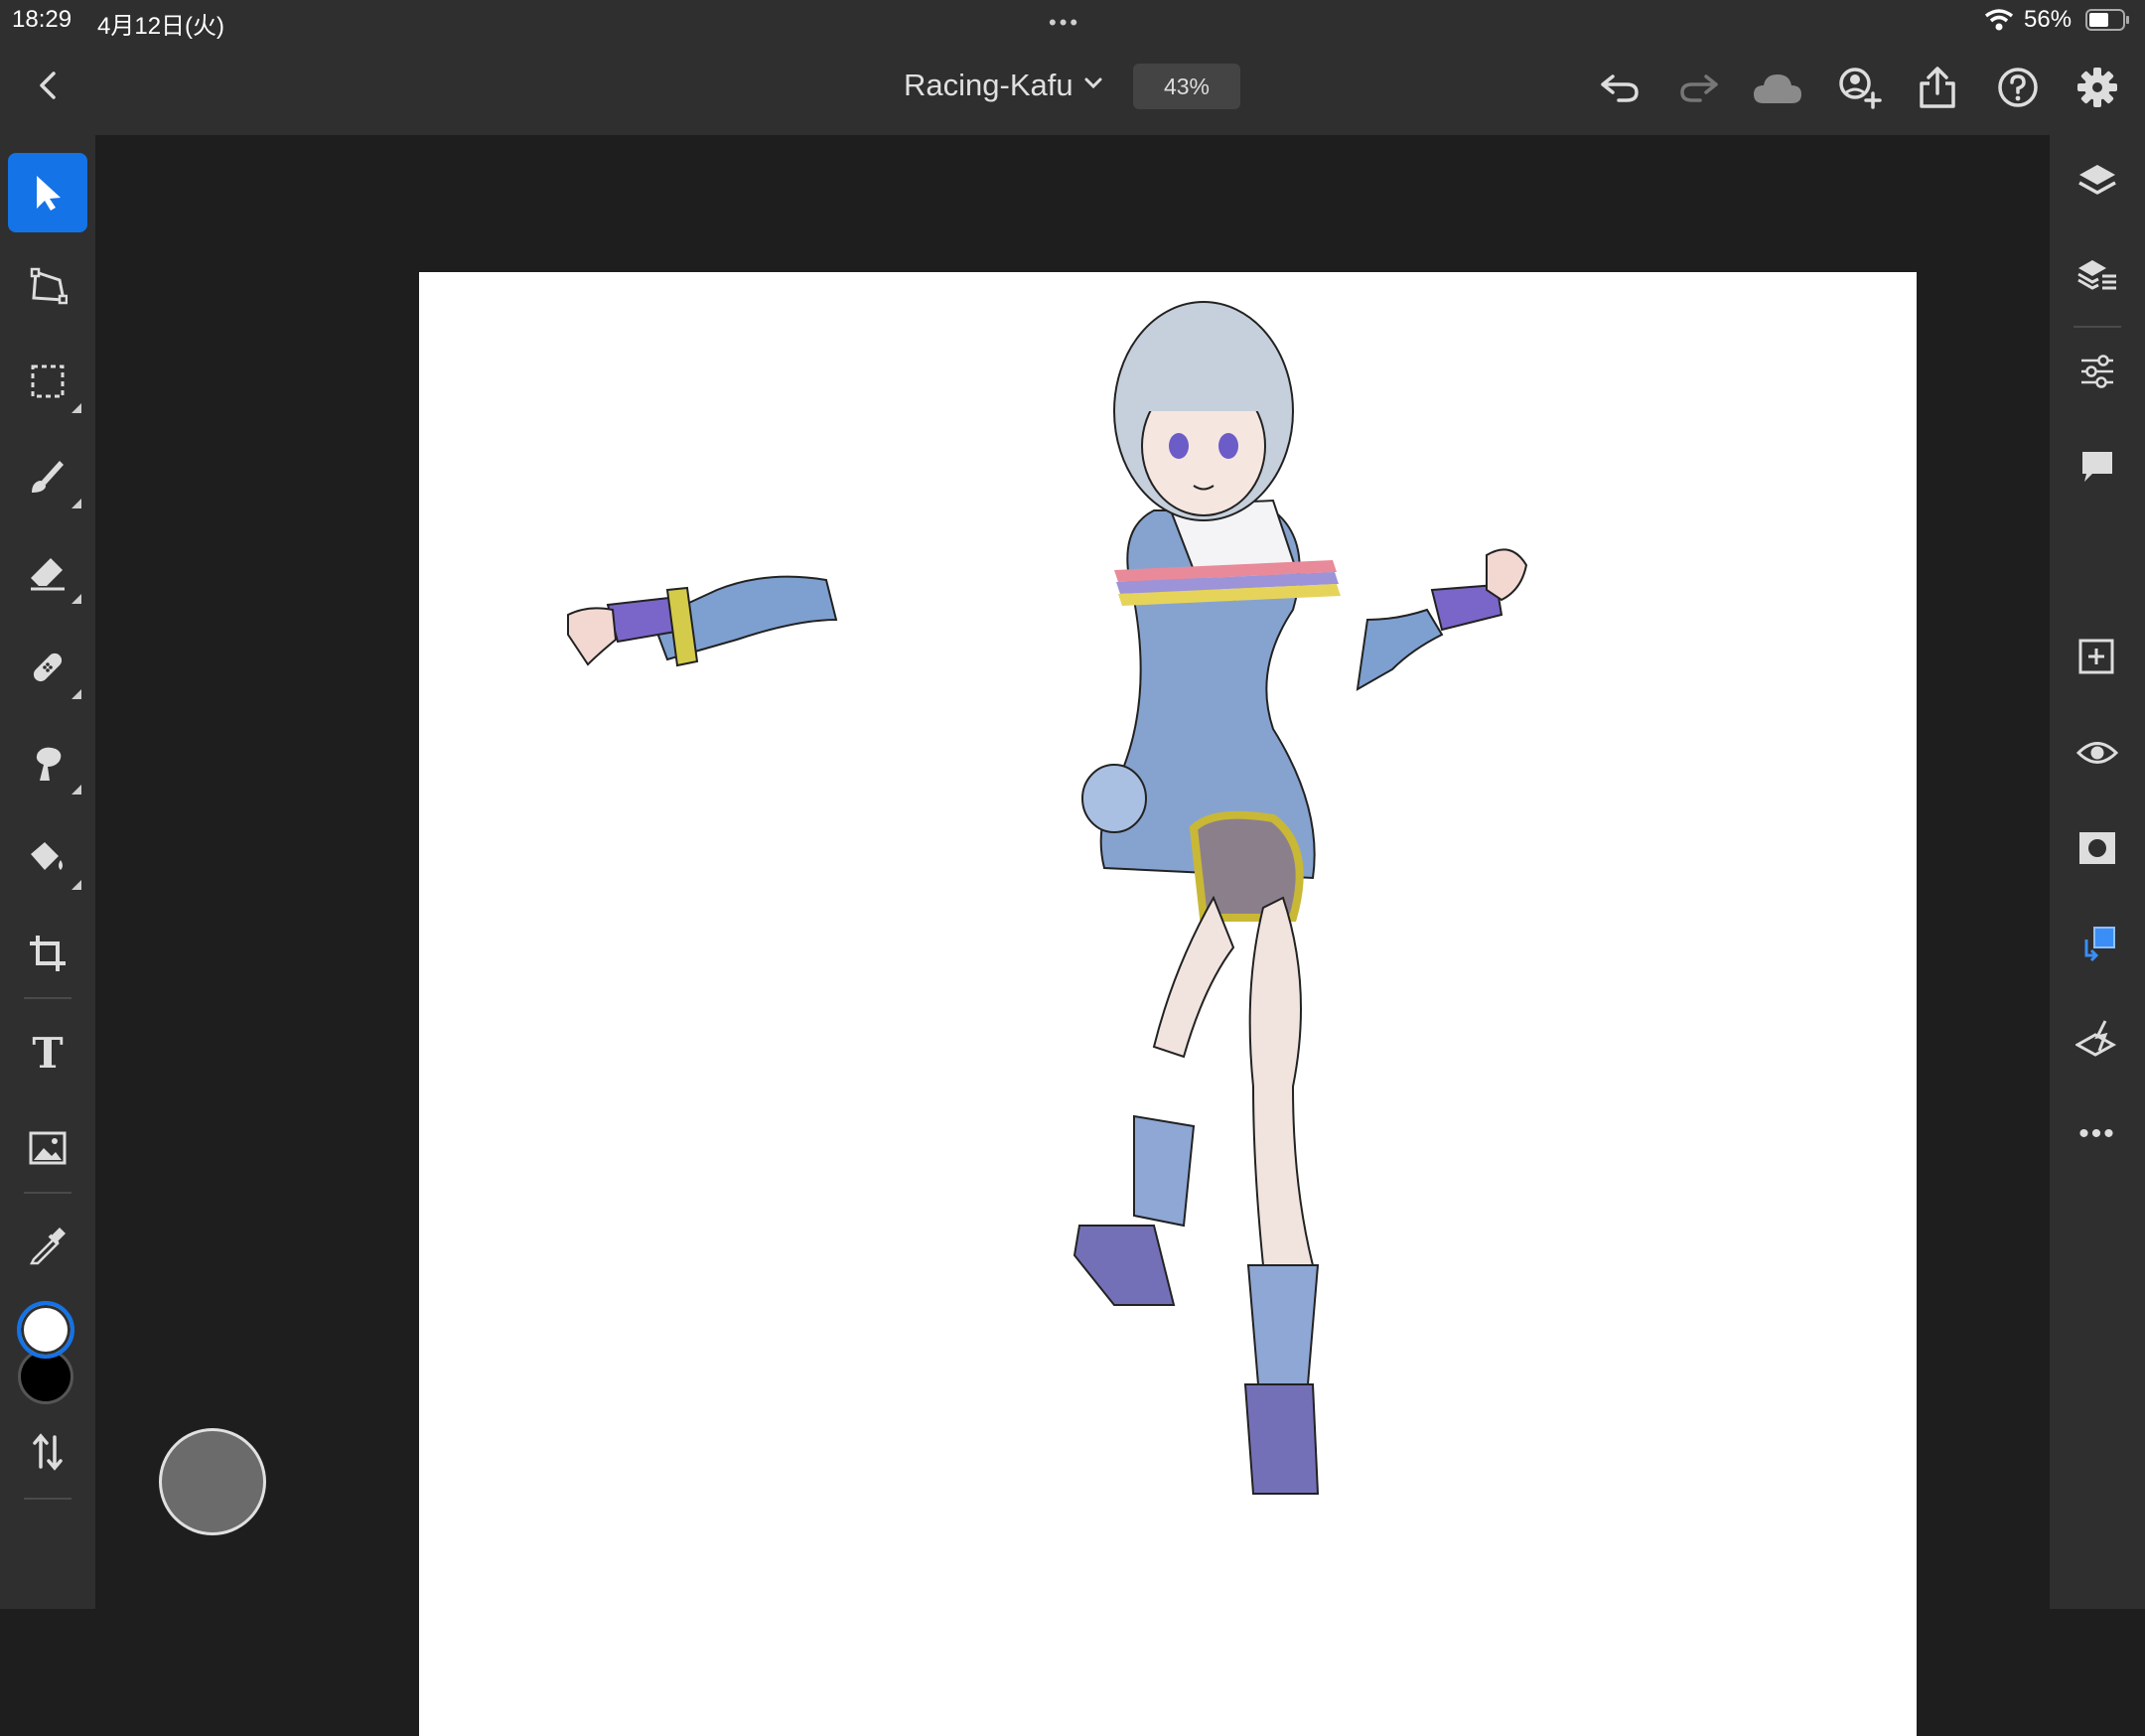 This screenshot has height=1736, width=2145. I want to click on type-icon: T, so click(48, 1053).